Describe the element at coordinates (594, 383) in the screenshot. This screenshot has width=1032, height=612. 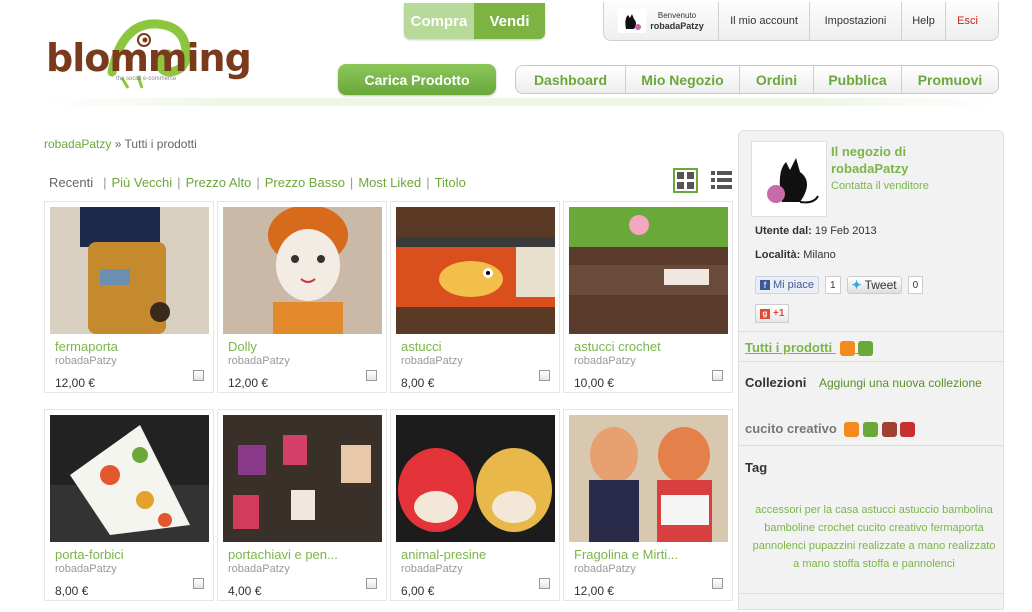
I see `product-price: 10,00 €` at that location.